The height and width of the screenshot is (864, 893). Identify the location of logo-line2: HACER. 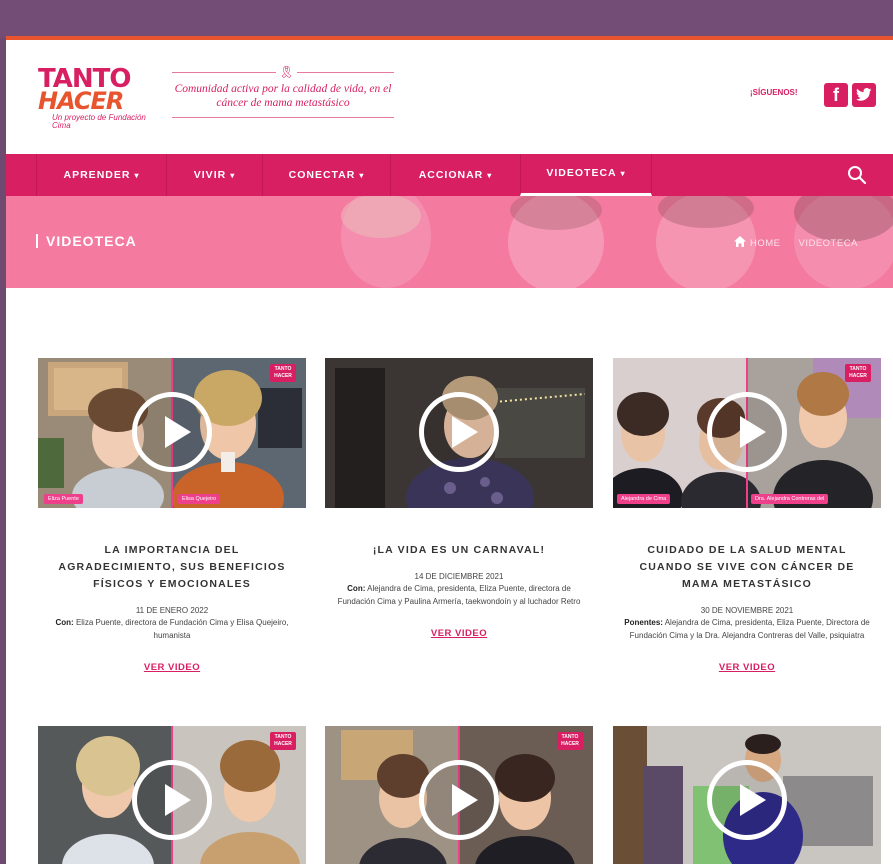
(81, 101).